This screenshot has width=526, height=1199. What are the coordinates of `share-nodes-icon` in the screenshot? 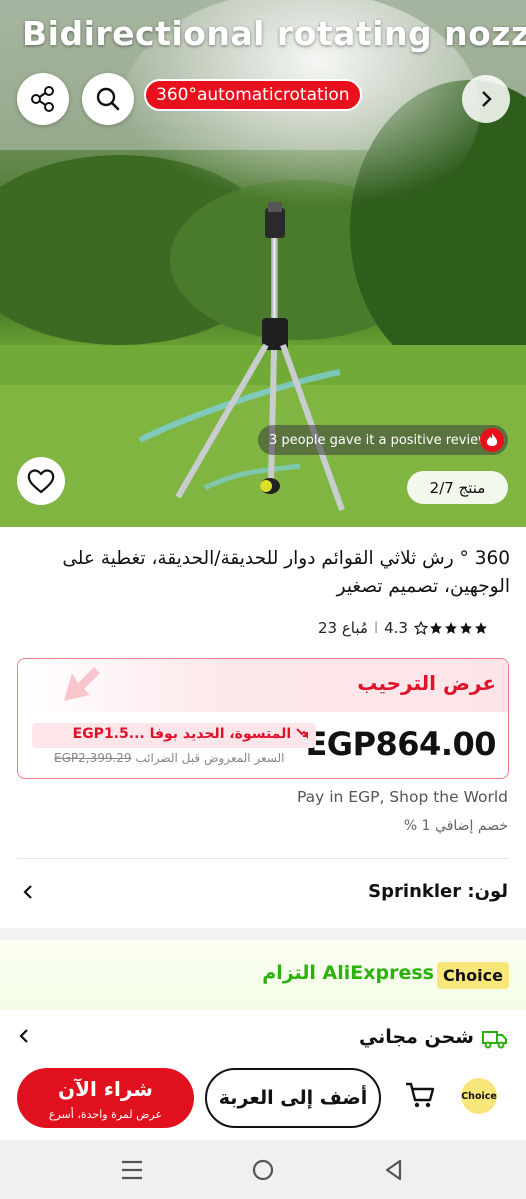 It's located at (42, 99).